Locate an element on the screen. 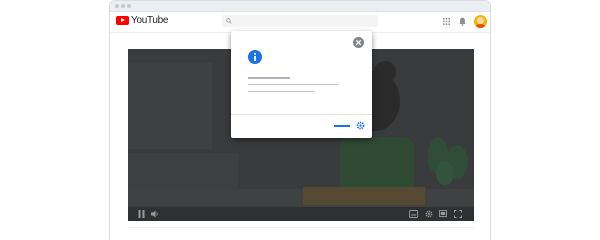 This screenshot has height=240, width=600. window-dot-minimize is located at coordinates (123, 6).